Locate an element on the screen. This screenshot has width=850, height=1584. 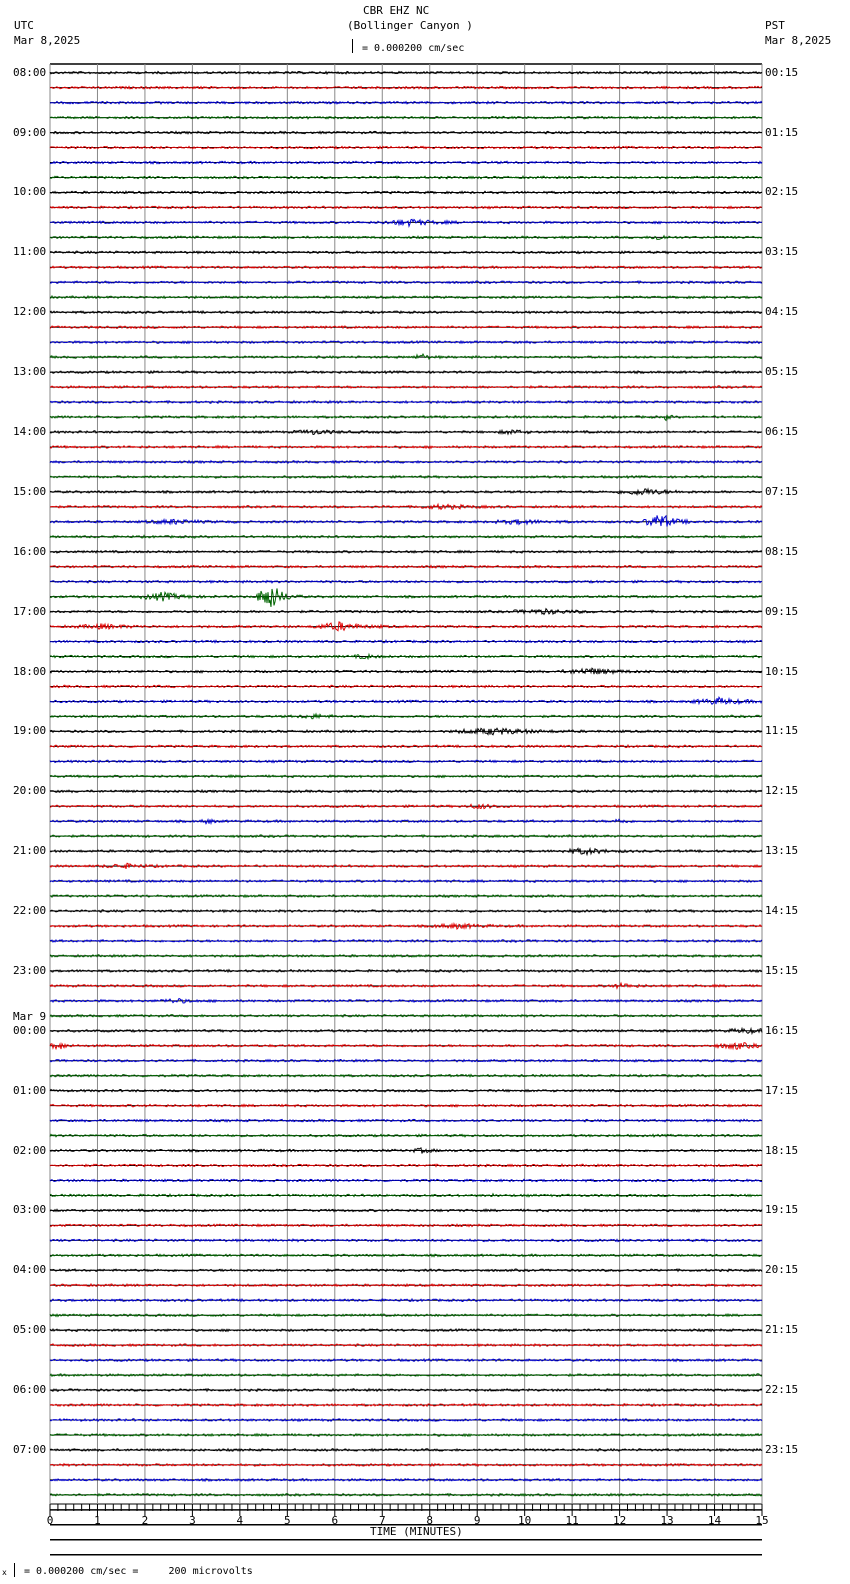
pst-time-label: 13:15 is located at coordinates (782, 851).